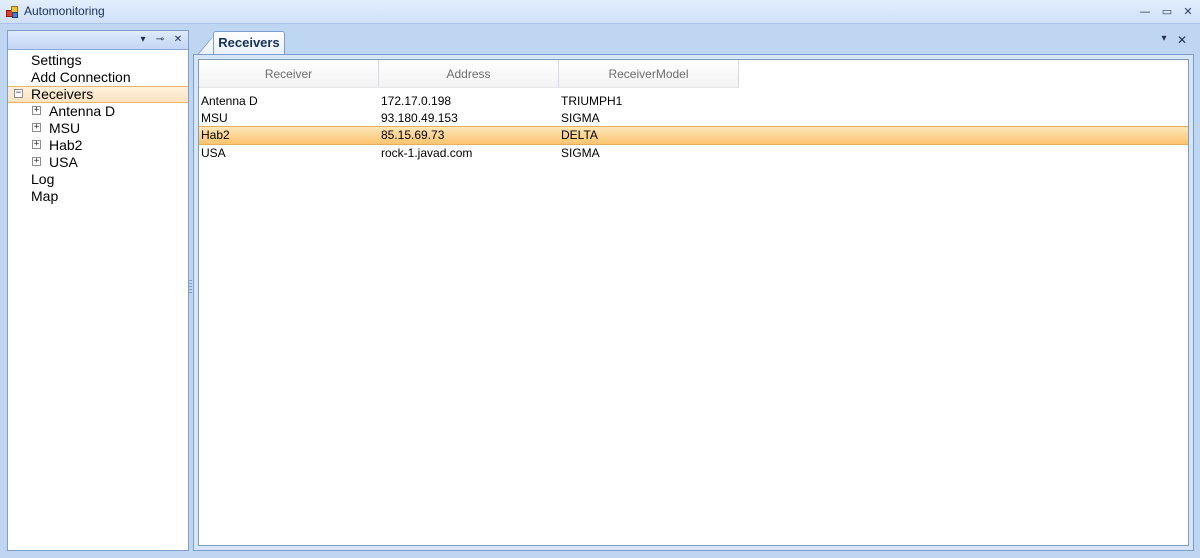 The height and width of the screenshot is (558, 1200). What do you see at coordinates (66, 145) in the screenshot?
I see `tree-item-label: Hab2` at bounding box center [66, 145].